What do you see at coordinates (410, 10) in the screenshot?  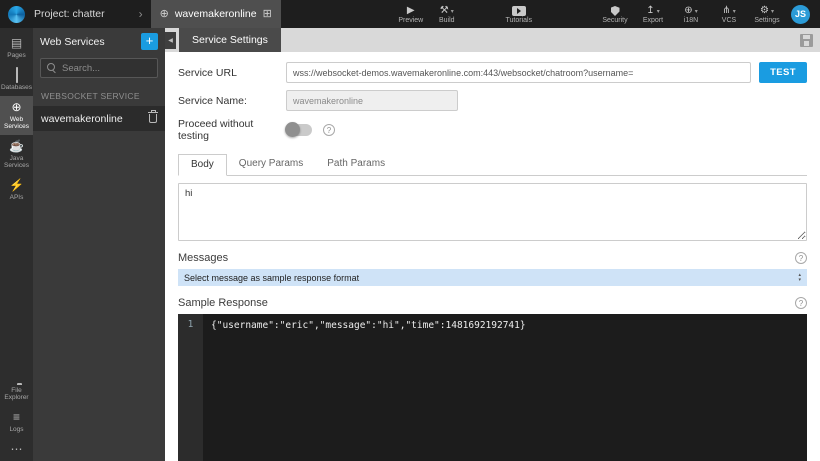 I see `play-icon: ▶` at bounding box center [410, 10].